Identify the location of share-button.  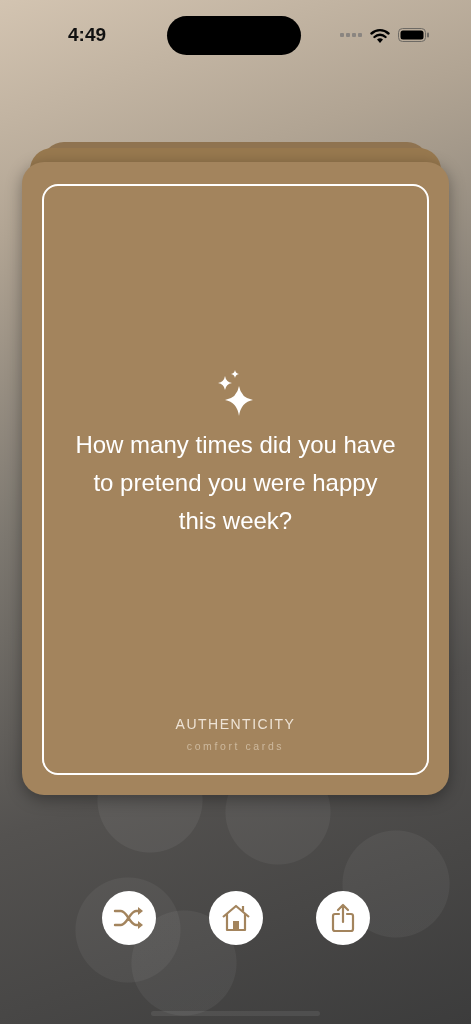
(342, 918).